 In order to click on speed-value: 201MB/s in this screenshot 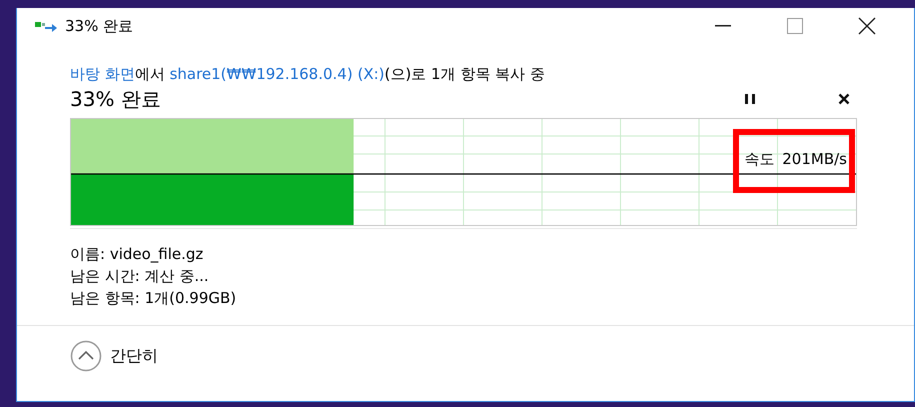, I will do `click(814, 159)`.